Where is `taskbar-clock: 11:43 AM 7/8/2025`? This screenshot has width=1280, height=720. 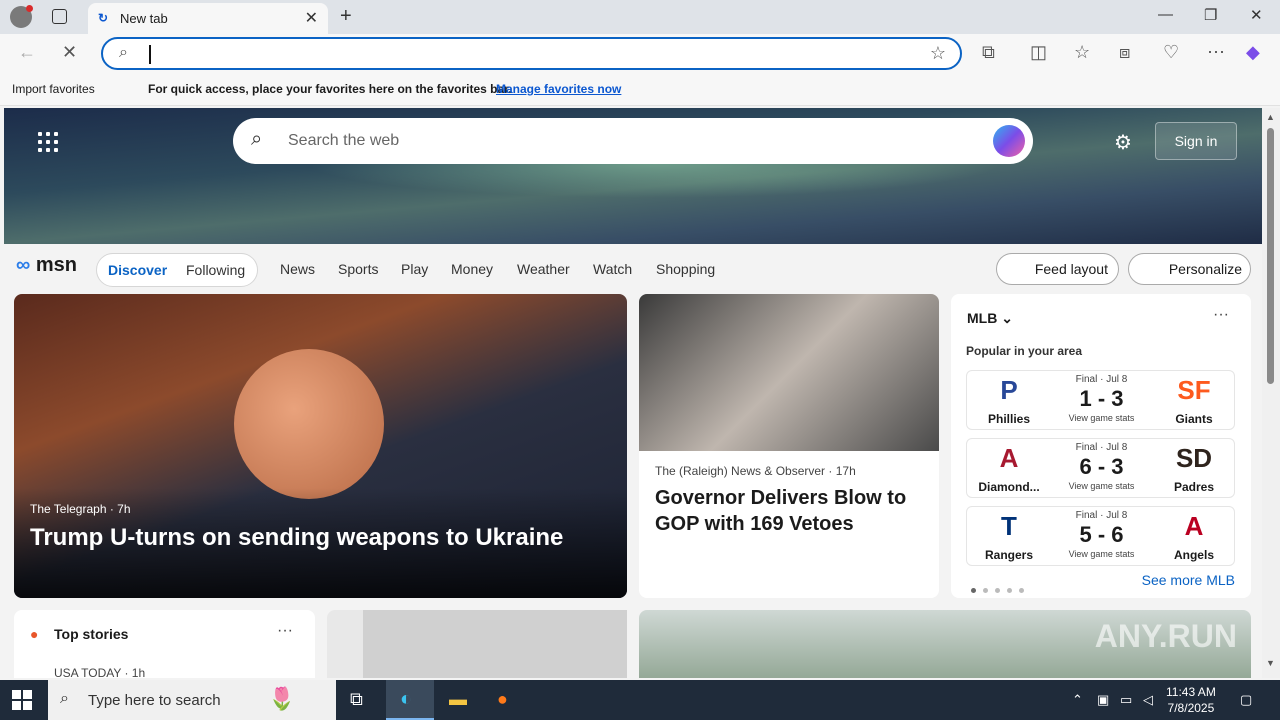 taskbar-clock: 11:43 AM 7/8/2025 is located at coordinates (1191, 700).